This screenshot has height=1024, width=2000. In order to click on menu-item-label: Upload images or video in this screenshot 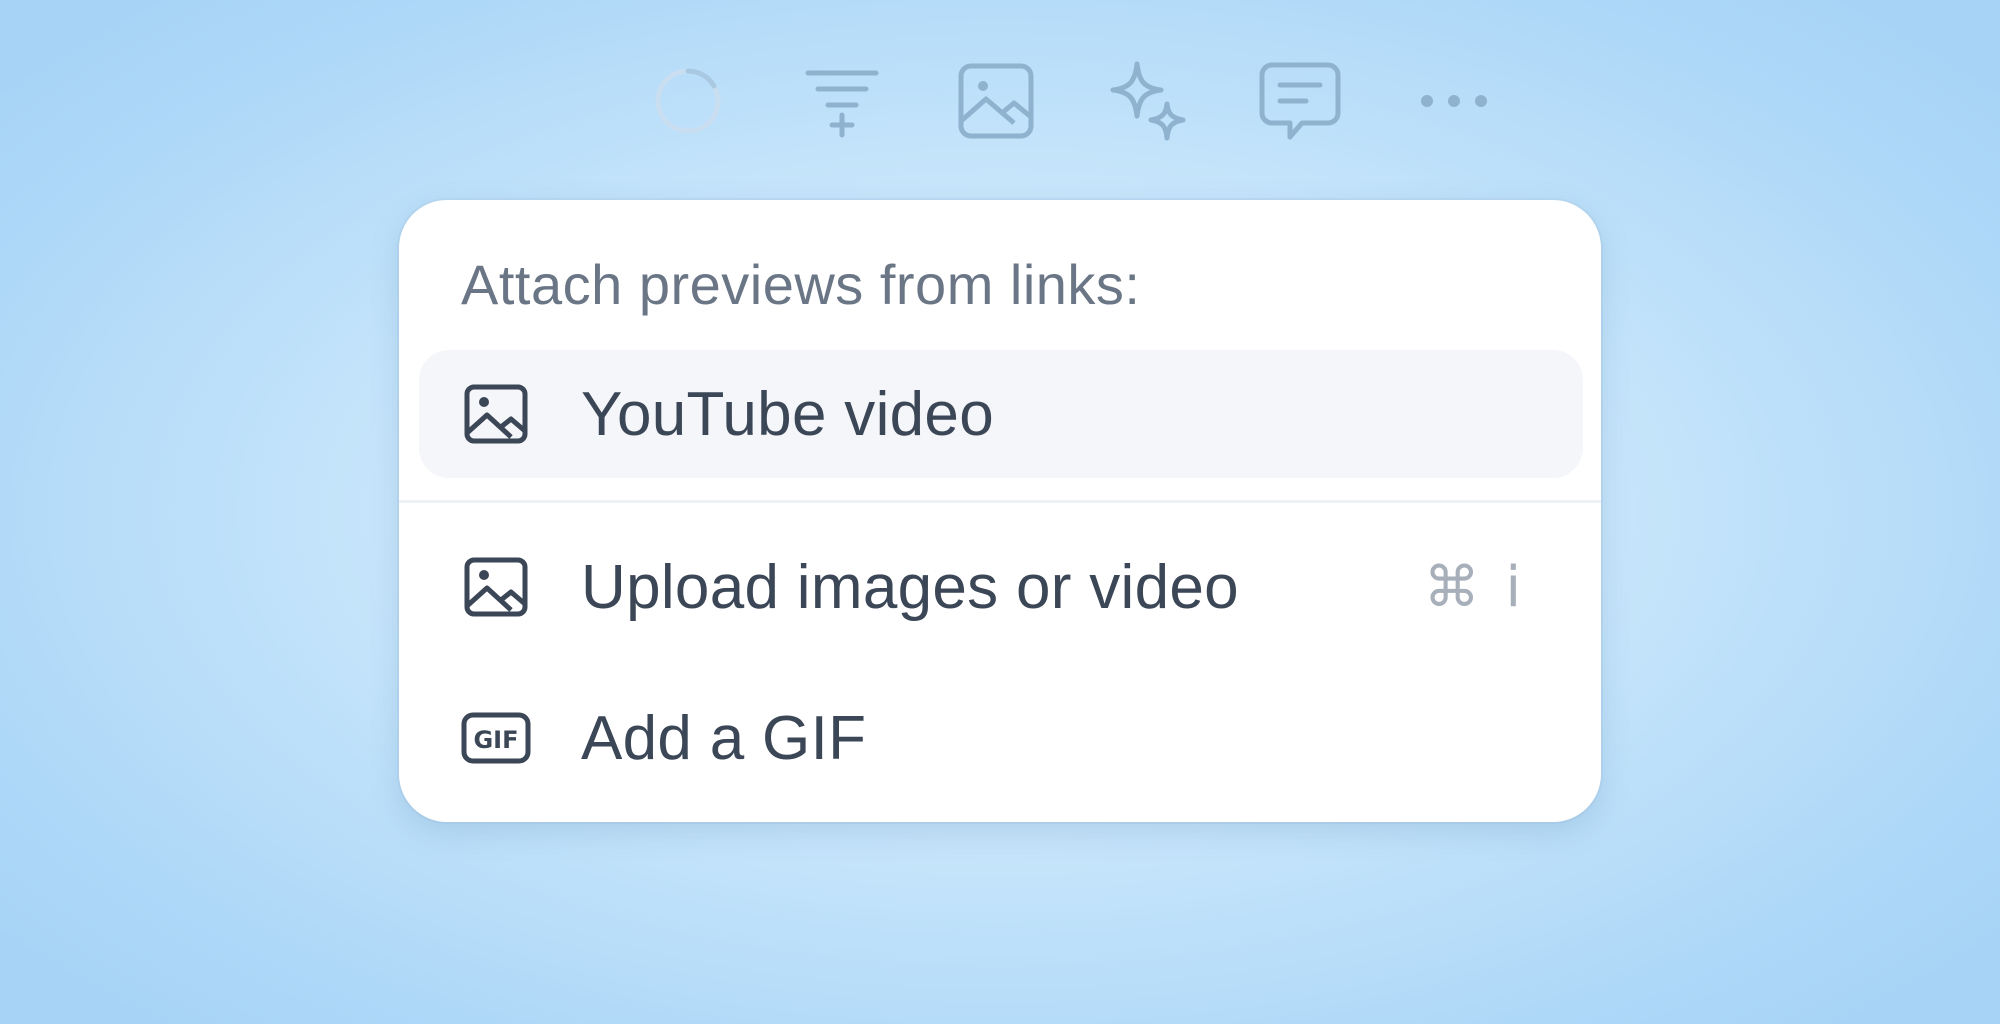, I will do `click(910, 587)`.